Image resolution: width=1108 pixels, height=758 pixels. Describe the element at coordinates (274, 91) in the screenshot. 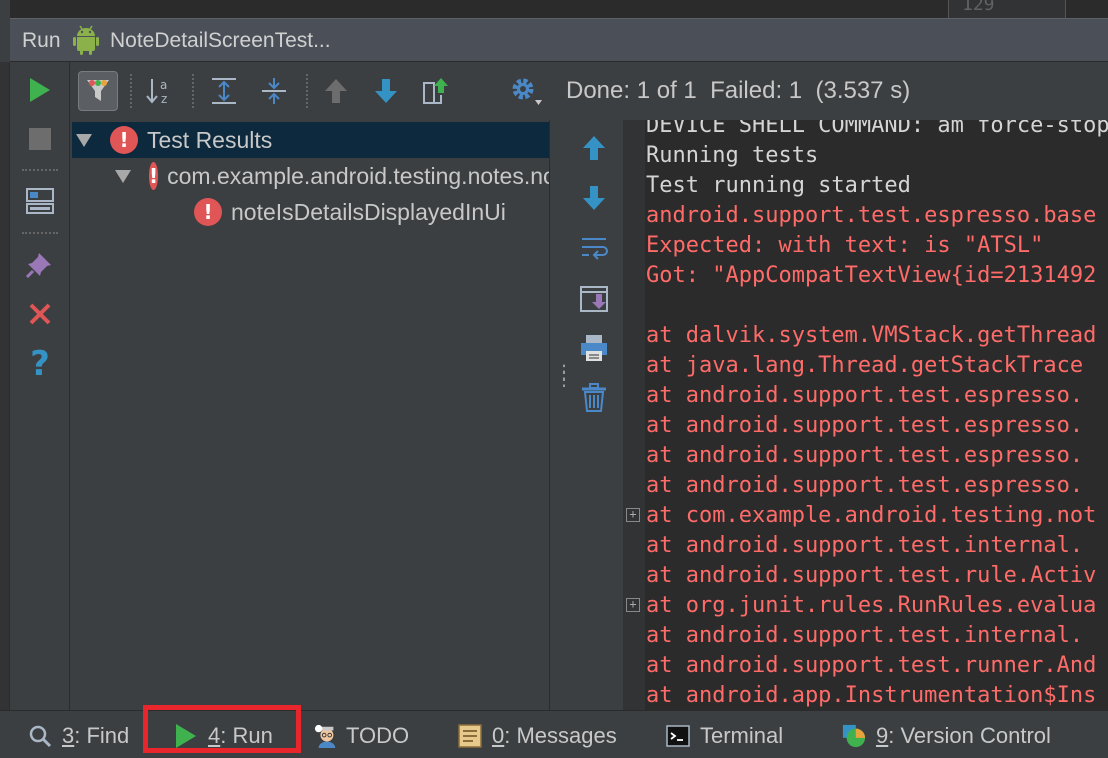

I see `collapse-all-button` at that location.